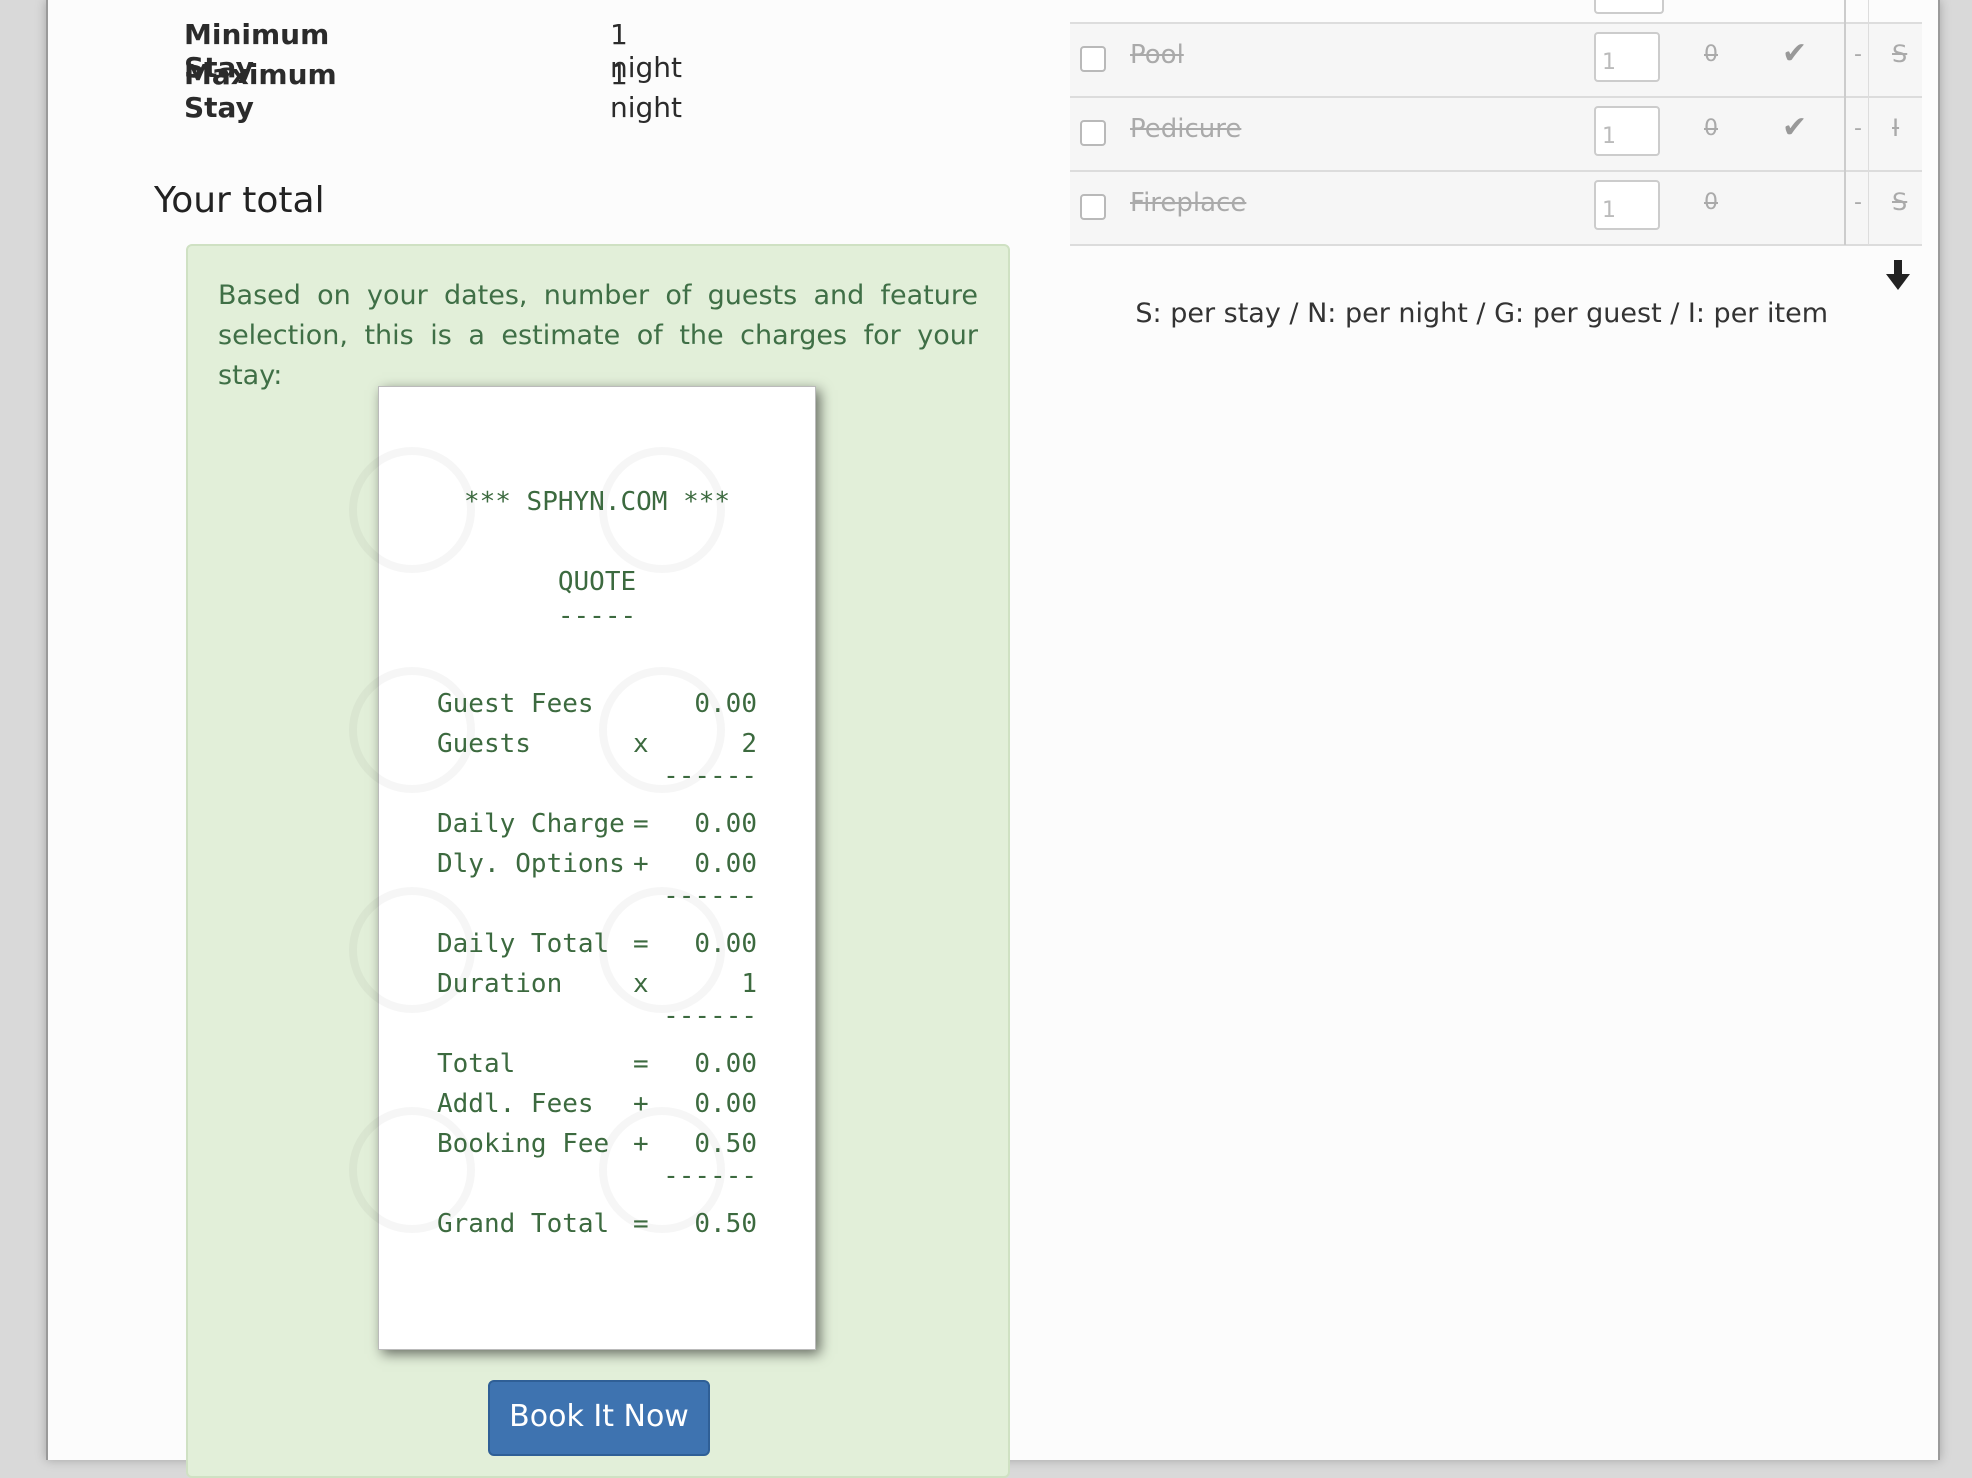 This screenshot has height=1478, width=1972. Describe the element at coordinates (1629, 7) in the screenshot. I see `quantity-input-partial` at that location.